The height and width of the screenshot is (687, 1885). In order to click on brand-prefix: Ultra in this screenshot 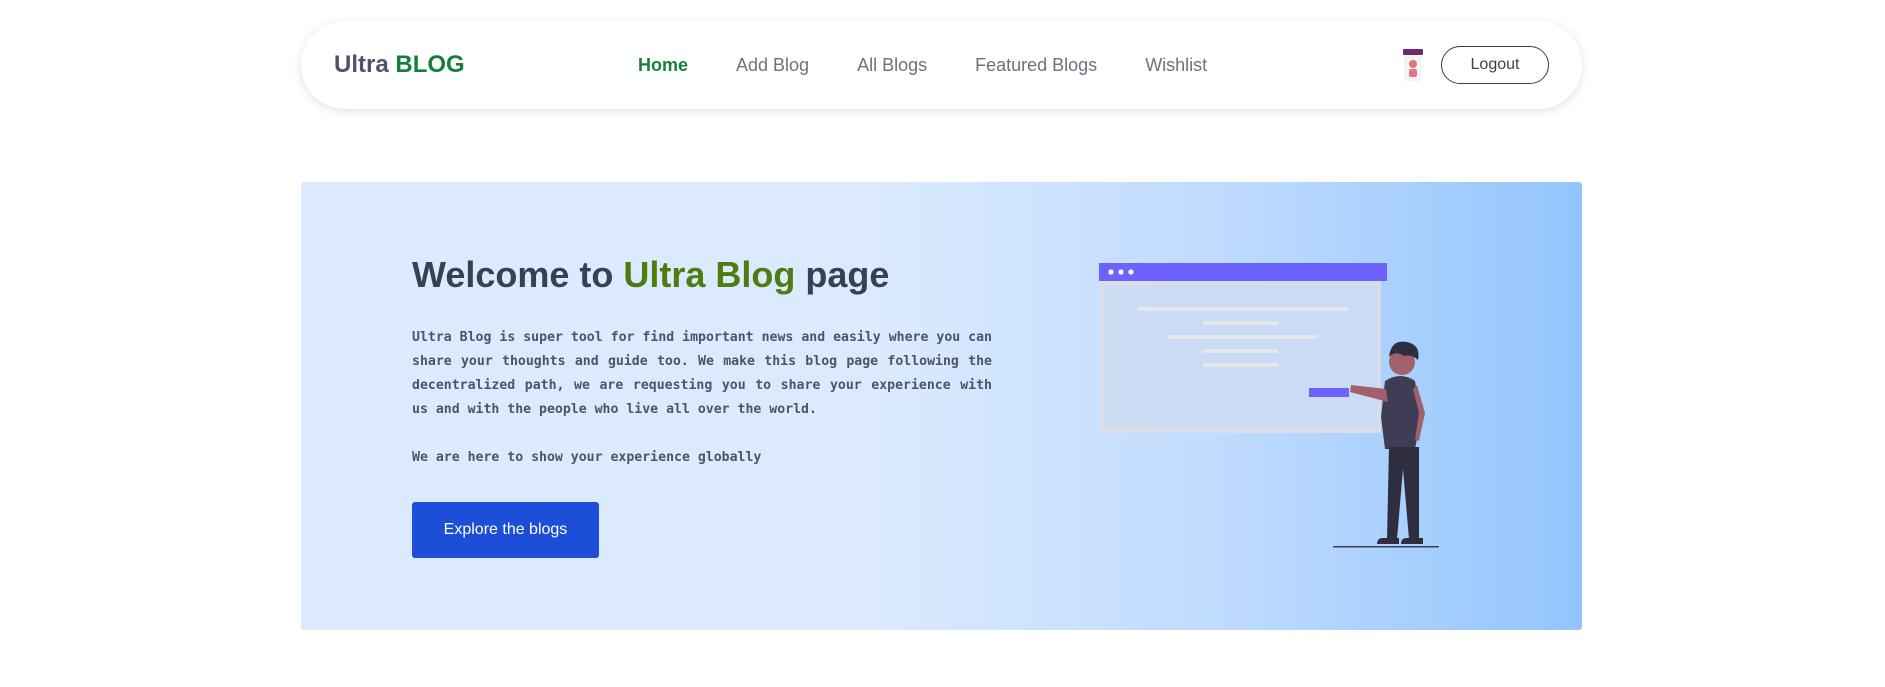, I will do `click(361, 64)`.